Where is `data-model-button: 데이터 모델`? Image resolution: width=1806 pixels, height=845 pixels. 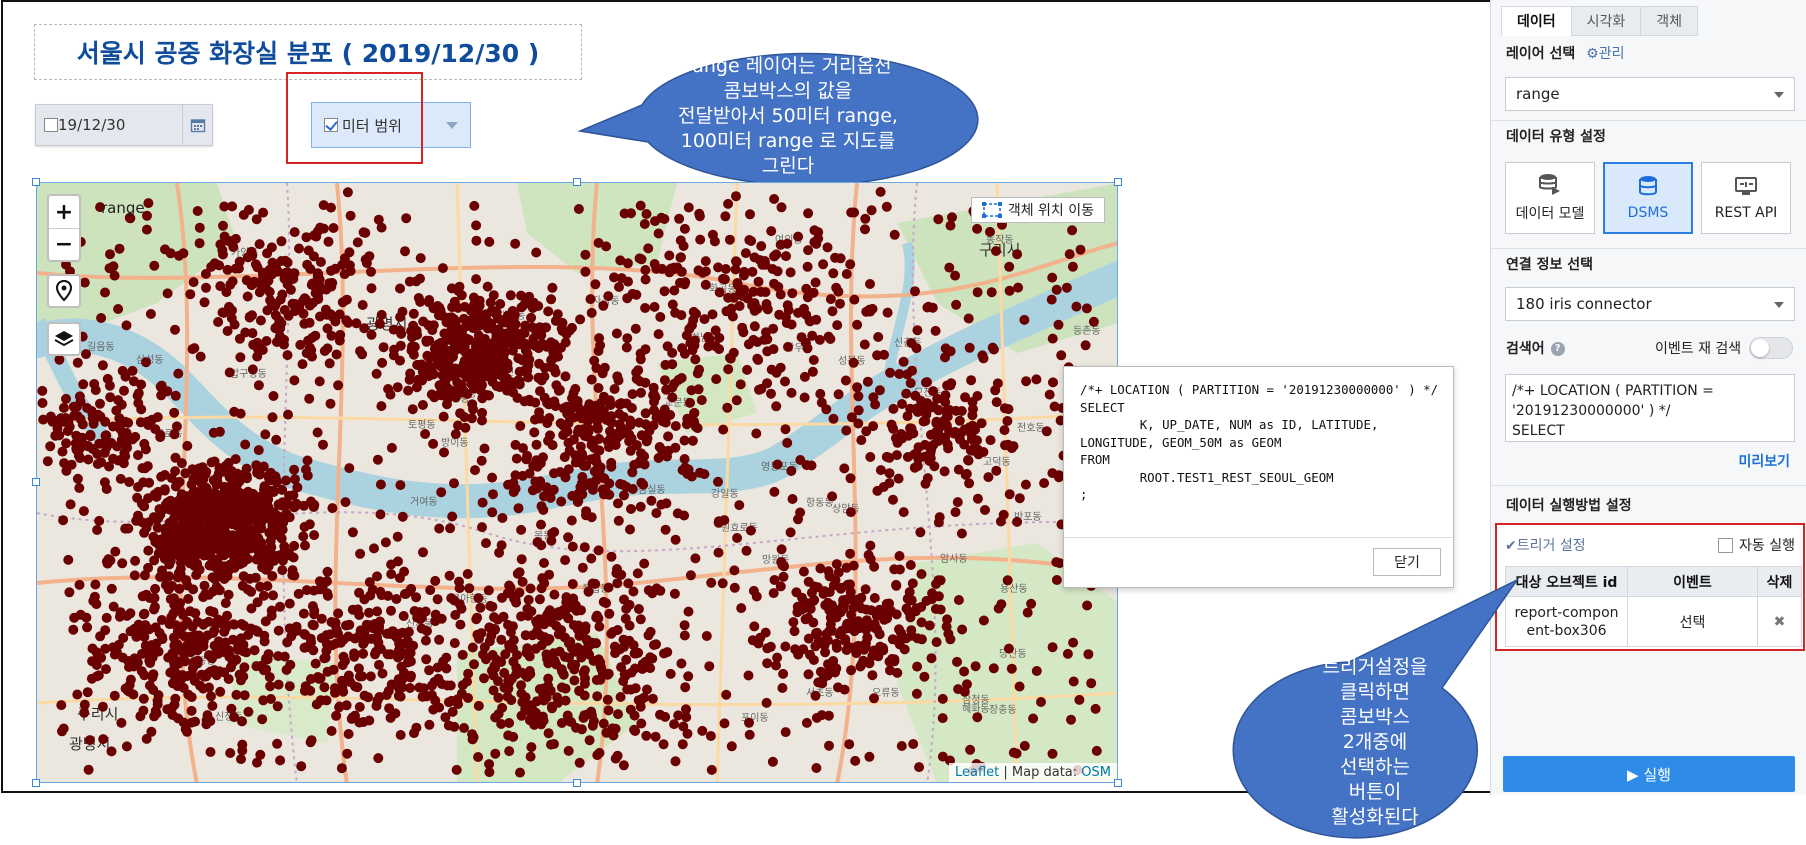 data-model-button: 데이터 모델 is located at coordinates (1550, 198).